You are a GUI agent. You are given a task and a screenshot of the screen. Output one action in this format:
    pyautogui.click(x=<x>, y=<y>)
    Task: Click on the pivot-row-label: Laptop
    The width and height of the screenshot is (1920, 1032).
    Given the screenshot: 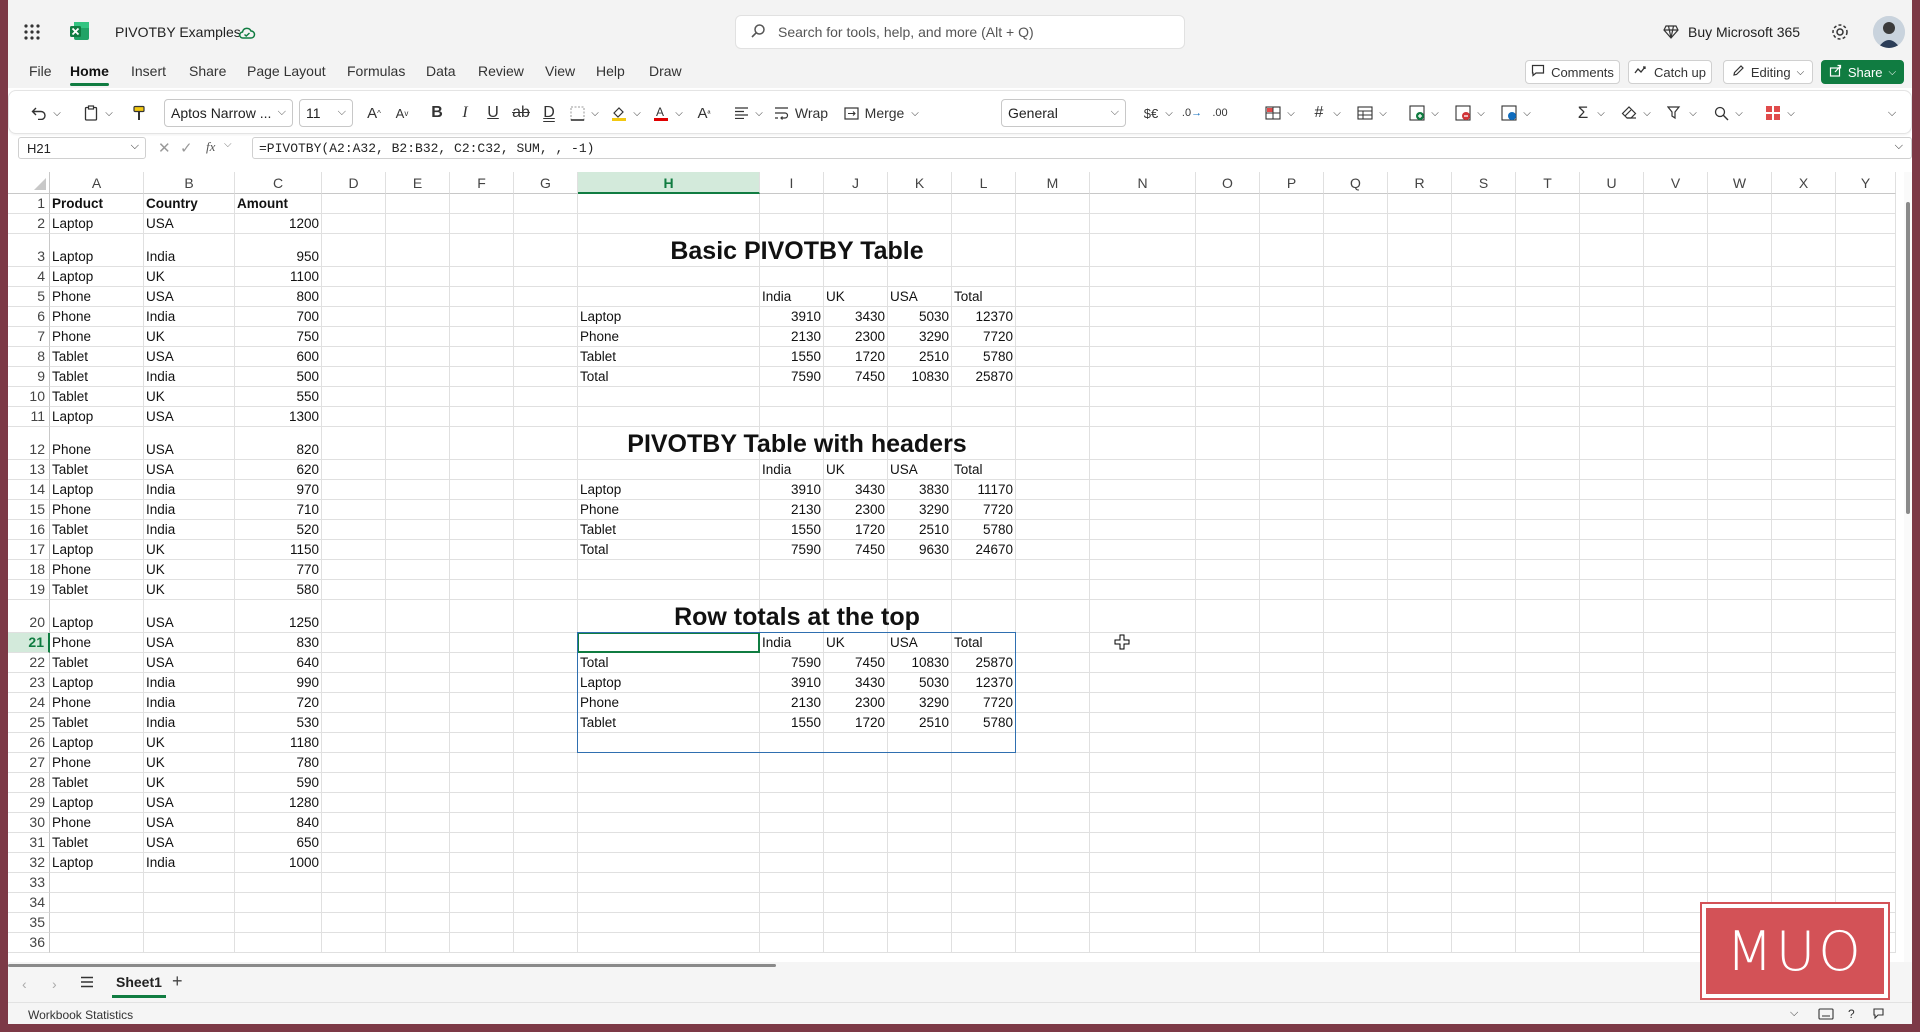 What is the action you would take?
    pyautogui.click(x=668, y=683)
    